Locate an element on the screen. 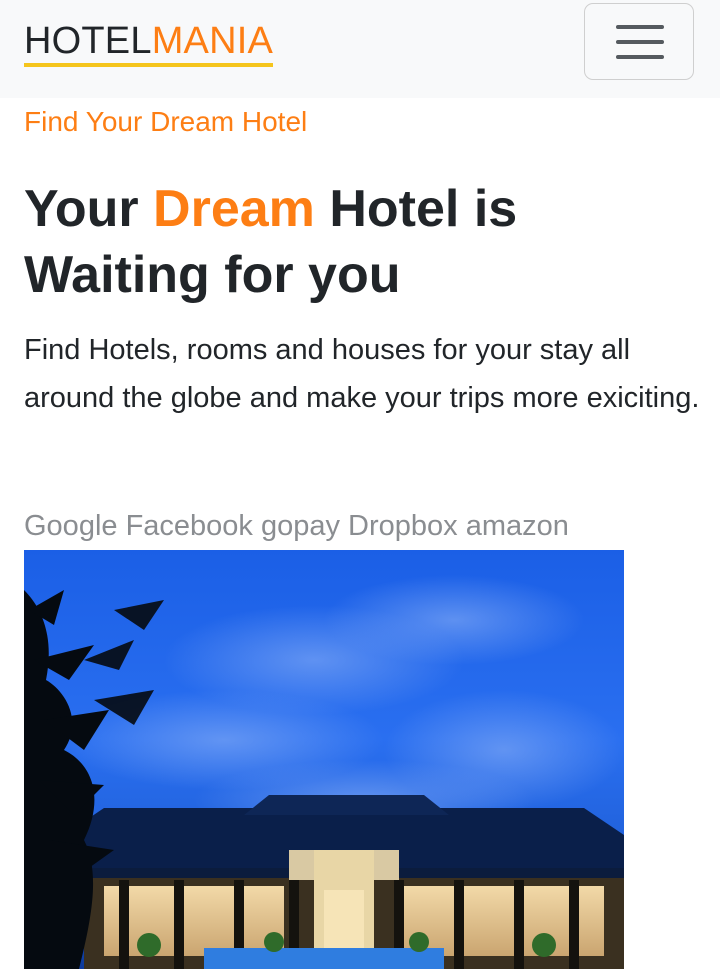  brand-logo-link: HOTELMANIA is located at coordinates (149, 43).